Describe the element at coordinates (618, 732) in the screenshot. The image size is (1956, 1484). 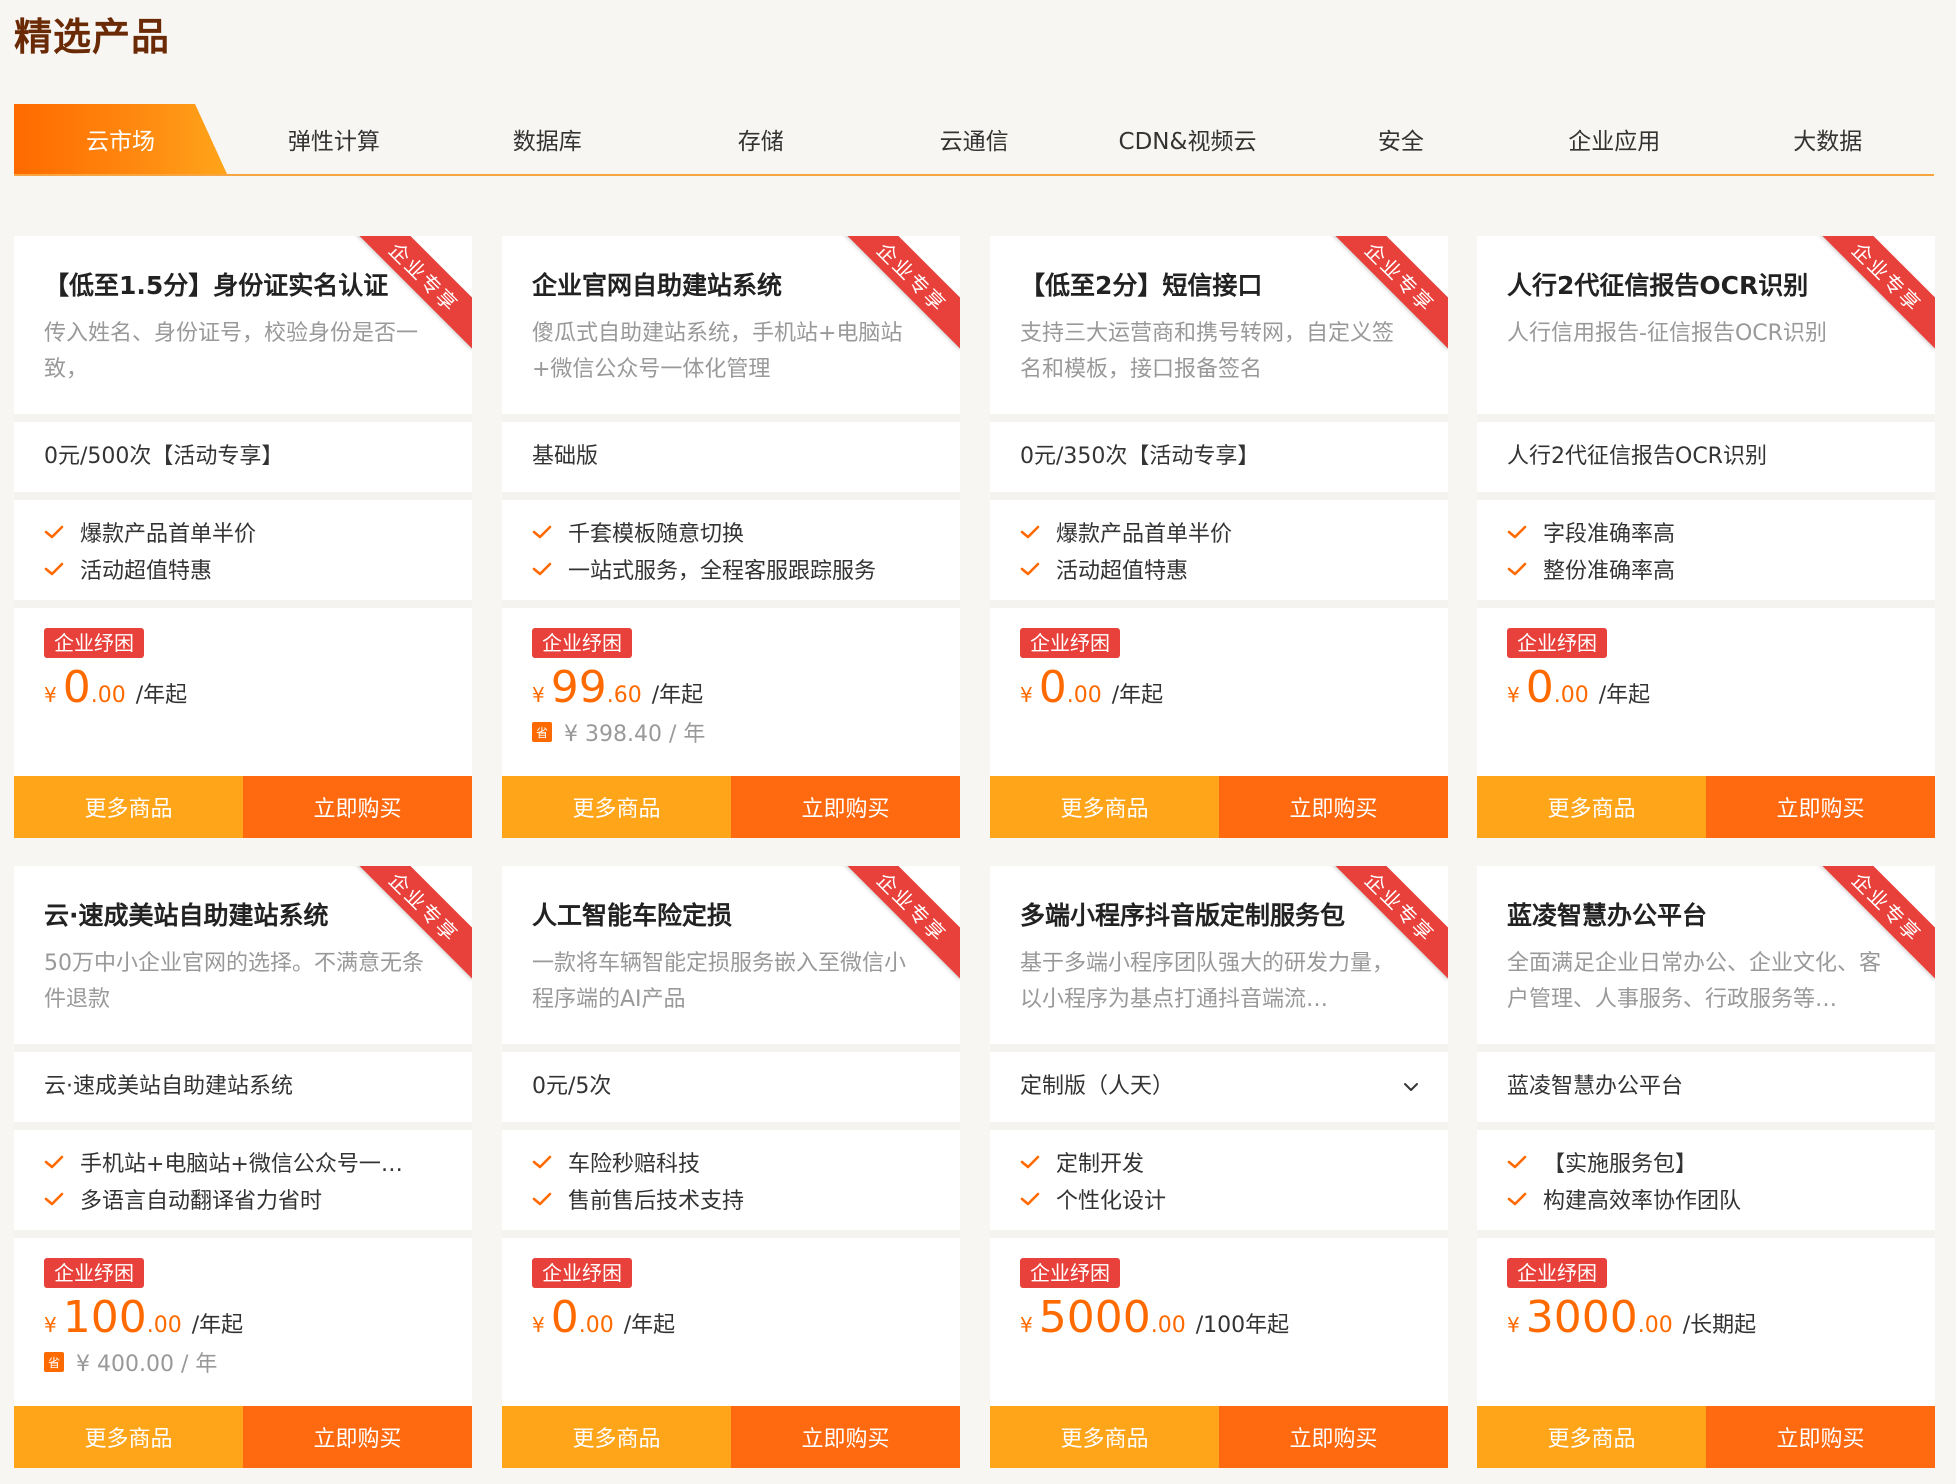
I see `original-price: 省 ¥ 398.40 / 年` at that location.